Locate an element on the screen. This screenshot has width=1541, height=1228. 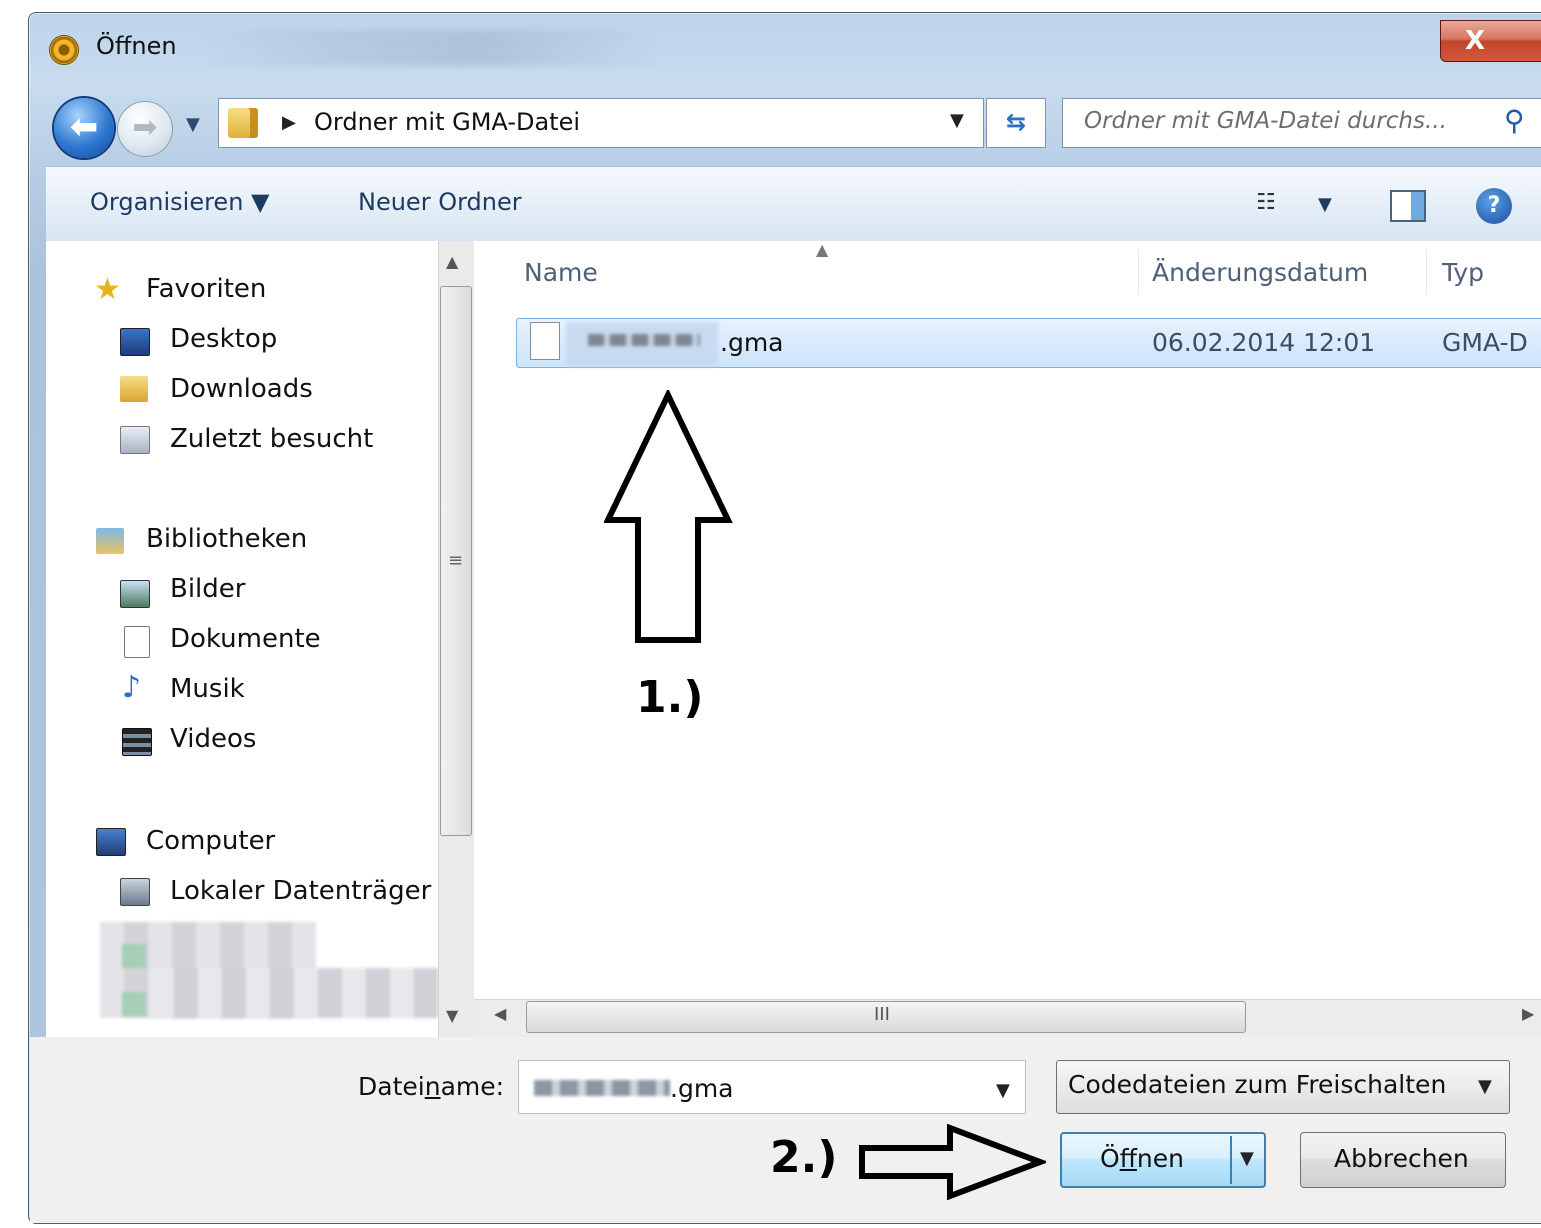
scroll-up-icon: ▲ is located at coordinates (452, 261).